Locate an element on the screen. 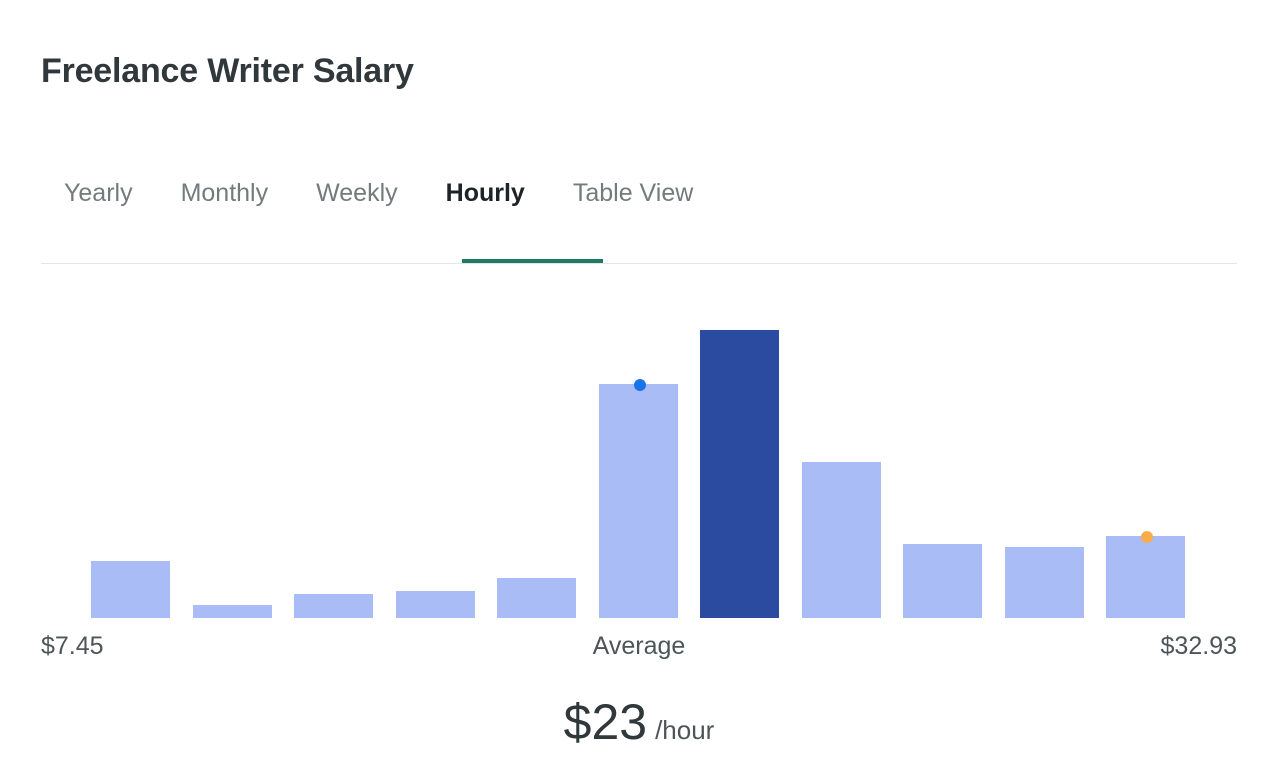 Image resolution: width=1278 pixels, height=777 pixels. blue-marker is located at coordinates (639, 385).